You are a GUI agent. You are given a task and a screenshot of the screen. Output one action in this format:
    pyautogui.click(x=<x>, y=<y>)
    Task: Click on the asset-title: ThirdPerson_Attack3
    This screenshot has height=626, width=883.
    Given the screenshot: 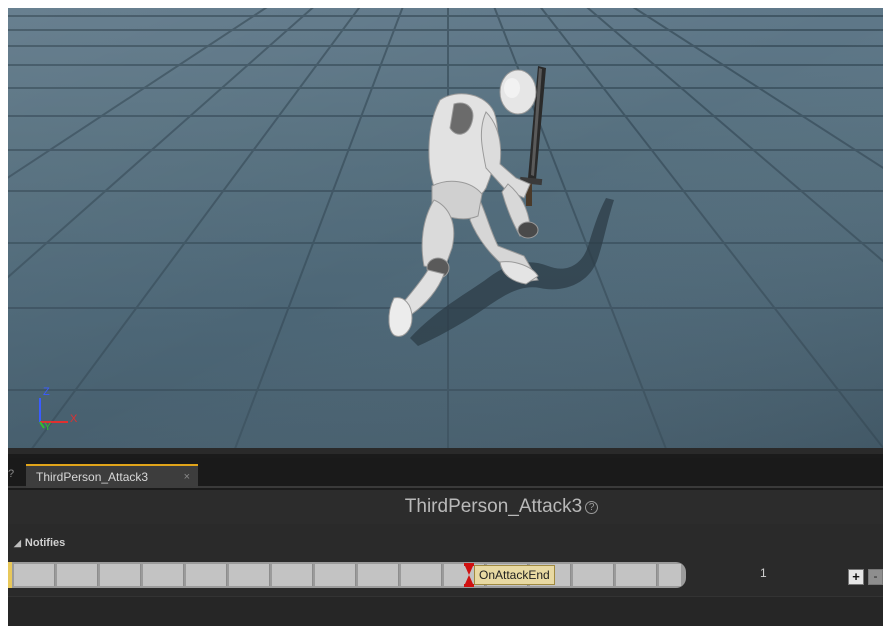 What is the action you would take?
    pyautogui.click(x=493, y=506)
    